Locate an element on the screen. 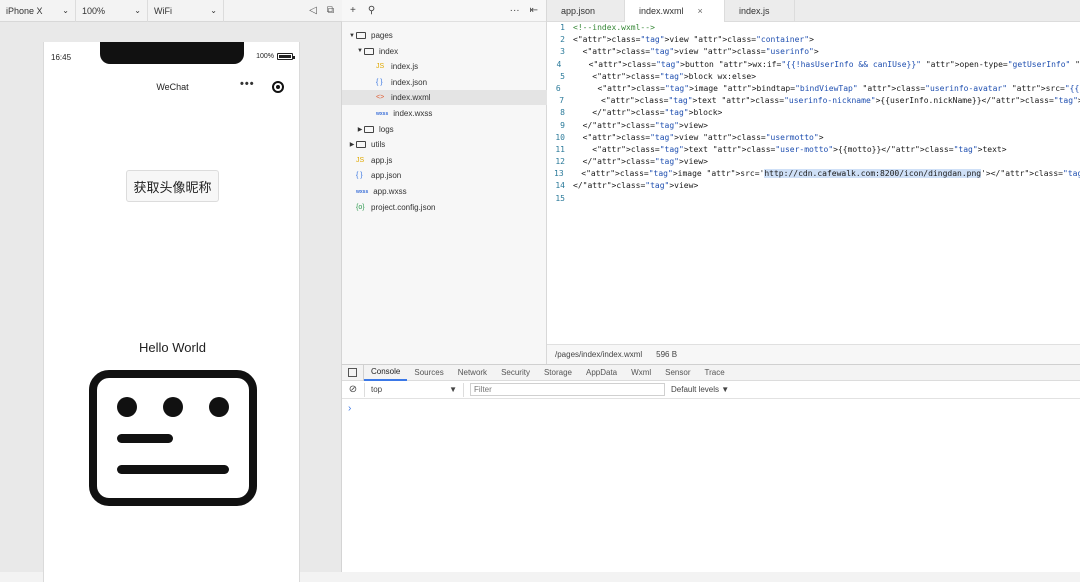 The image size is (1080, 582). tab-wxml: Wxml is located at coordinates (641, 373).